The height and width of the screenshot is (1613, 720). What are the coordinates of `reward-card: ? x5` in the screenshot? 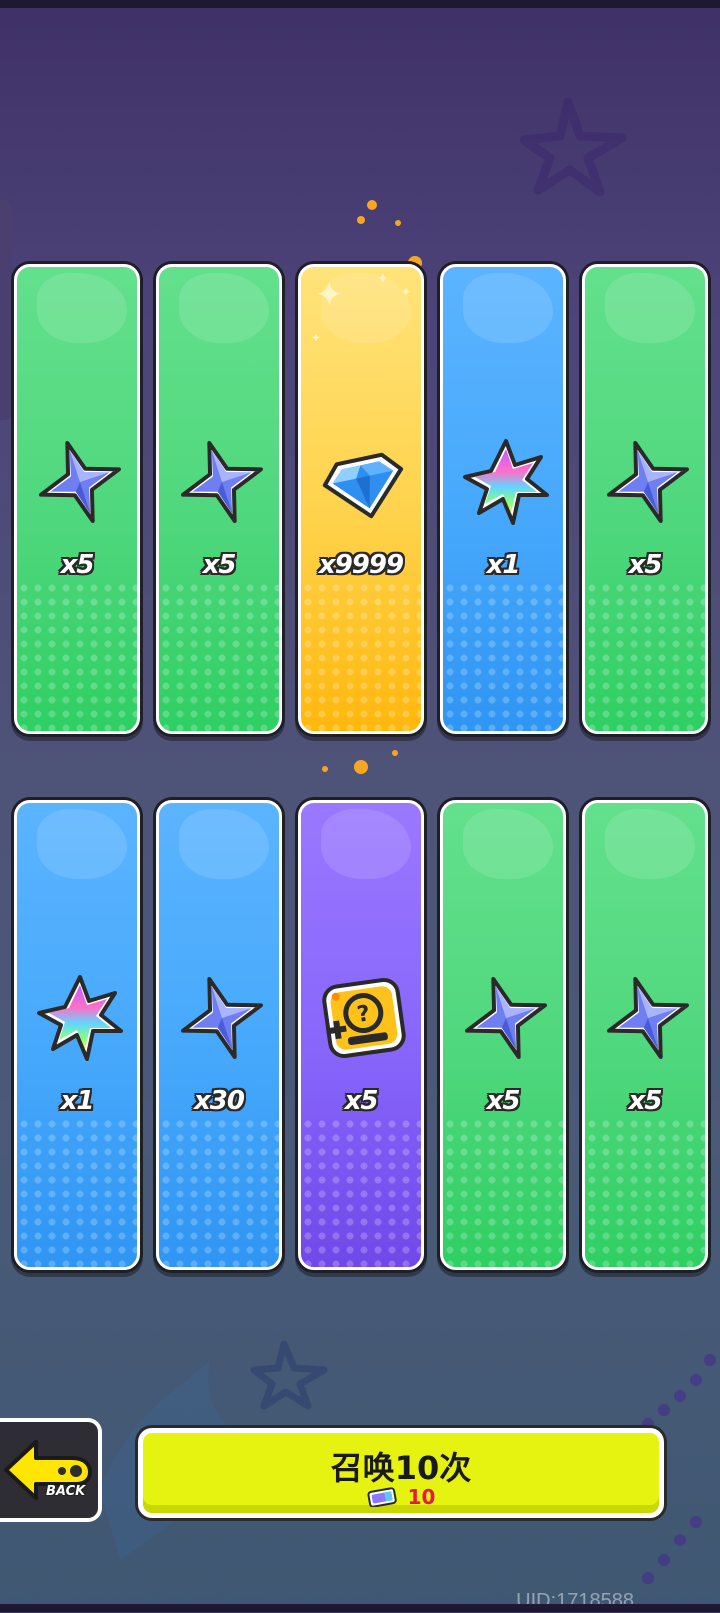 It's located at (361, 1035).